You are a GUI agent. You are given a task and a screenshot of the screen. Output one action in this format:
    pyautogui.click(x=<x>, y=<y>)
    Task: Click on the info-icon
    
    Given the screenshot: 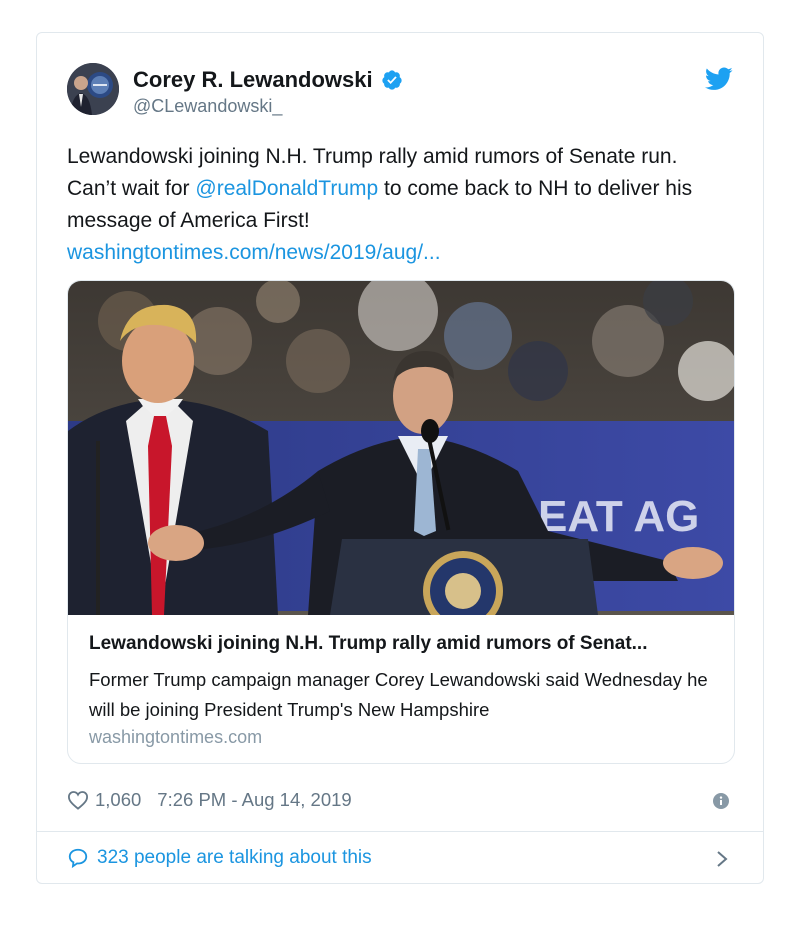 What is the action you would take?
    pyautogui.click(x=721, y=801)
    